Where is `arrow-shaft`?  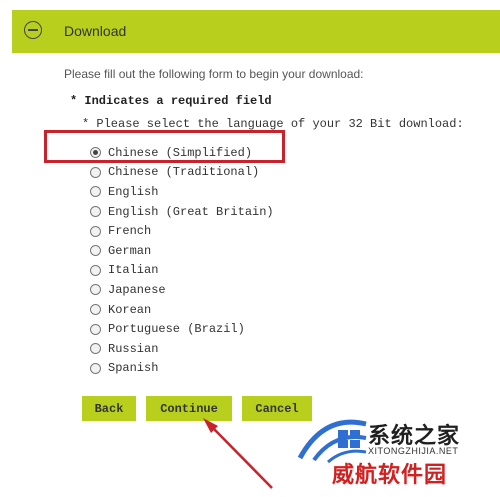 arrow-shaft is located at coordinates (242, 458).